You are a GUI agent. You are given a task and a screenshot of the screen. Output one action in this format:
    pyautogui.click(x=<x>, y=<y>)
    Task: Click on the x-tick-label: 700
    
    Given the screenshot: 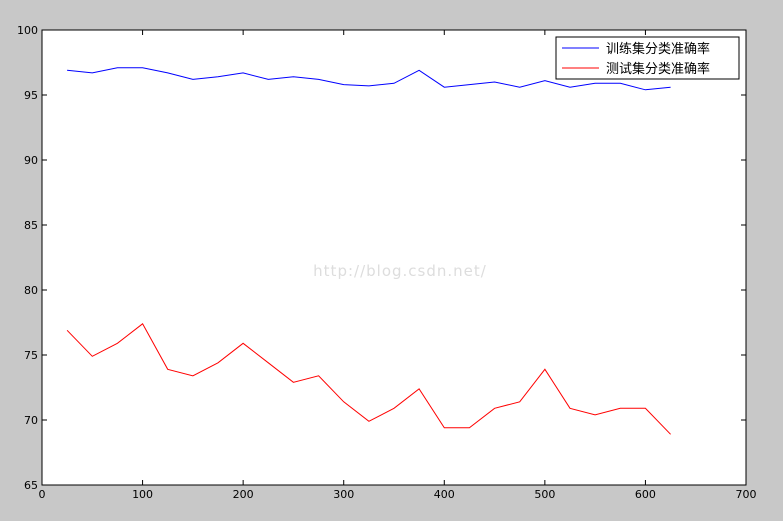 What is the action you would take?
    pyautogui.click(x=746, y=494)
    